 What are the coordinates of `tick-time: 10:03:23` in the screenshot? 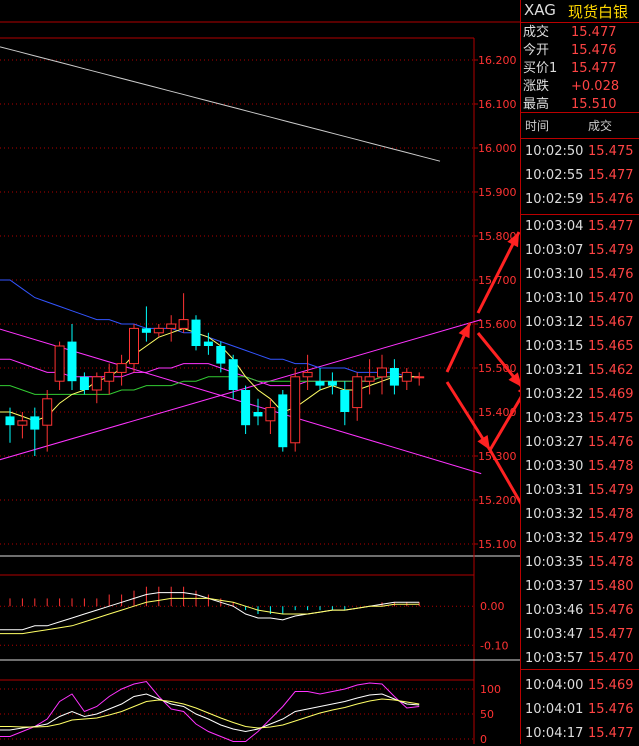 It's located at (554, 418).